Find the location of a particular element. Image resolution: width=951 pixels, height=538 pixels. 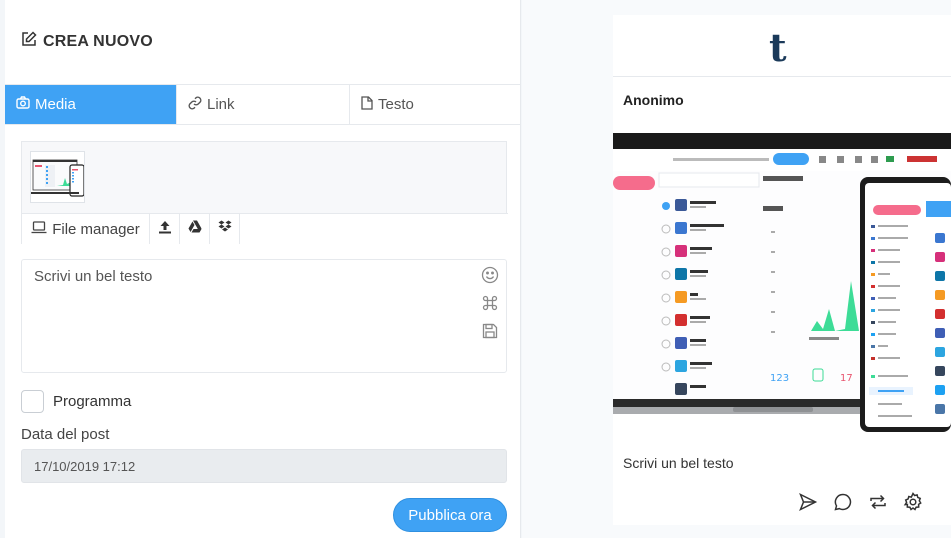

comment-icon is located at coordinates (843, 502).